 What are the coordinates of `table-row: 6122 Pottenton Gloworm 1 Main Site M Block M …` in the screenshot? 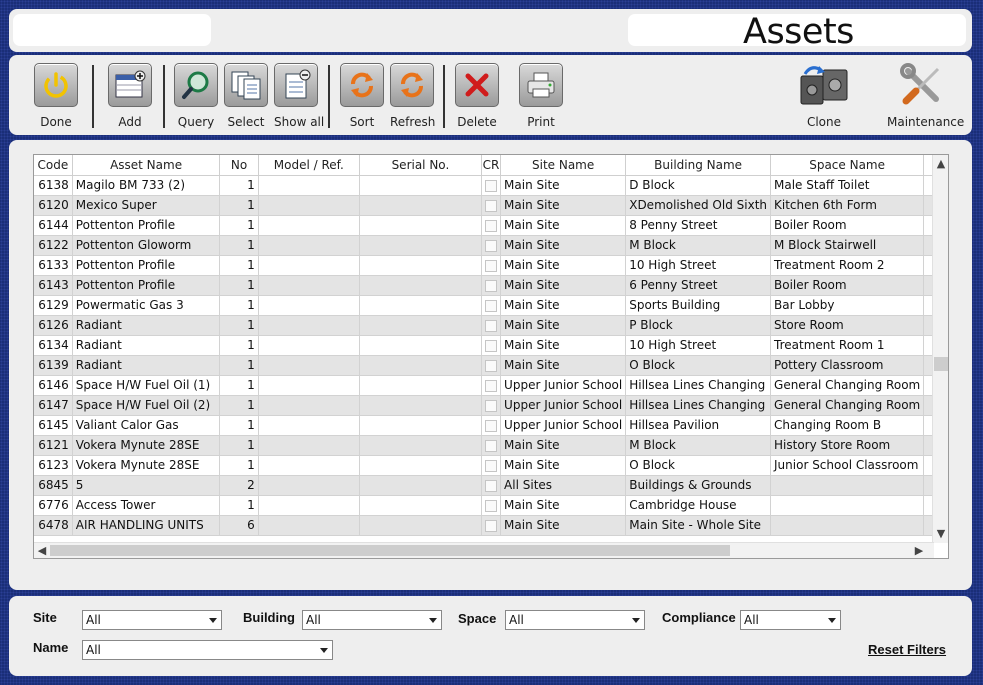 It's located at (491, 245).